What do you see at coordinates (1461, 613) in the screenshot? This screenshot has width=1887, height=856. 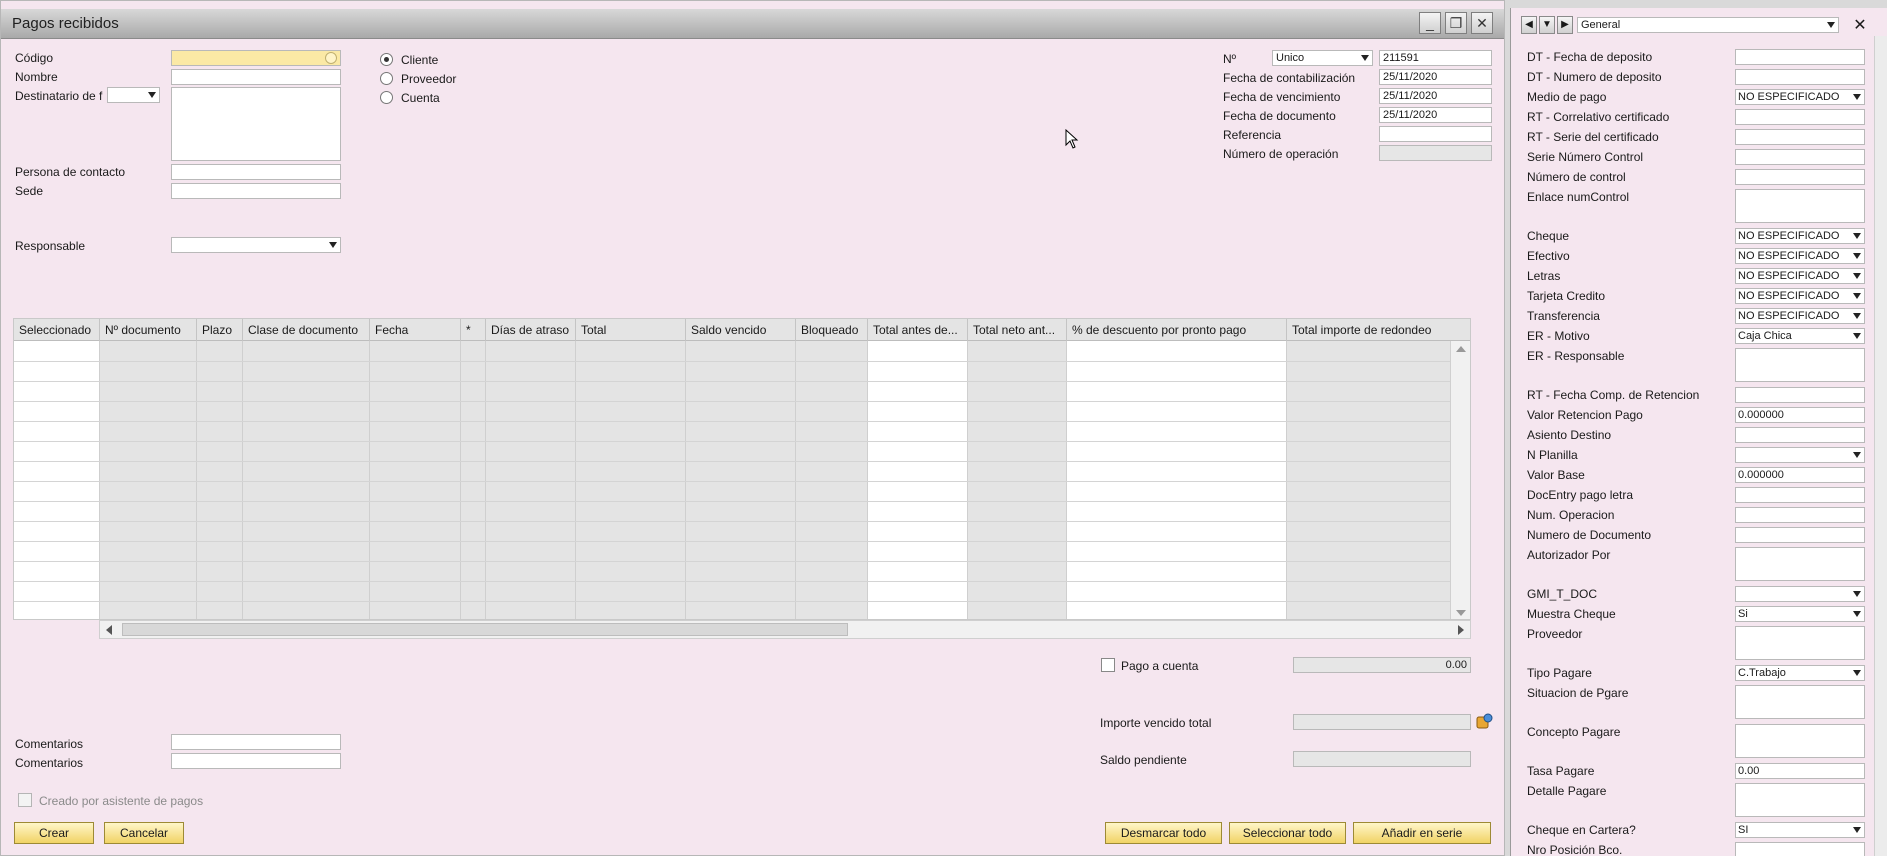 I see `scroll-down-icon` at bounding box center [1461, 613].